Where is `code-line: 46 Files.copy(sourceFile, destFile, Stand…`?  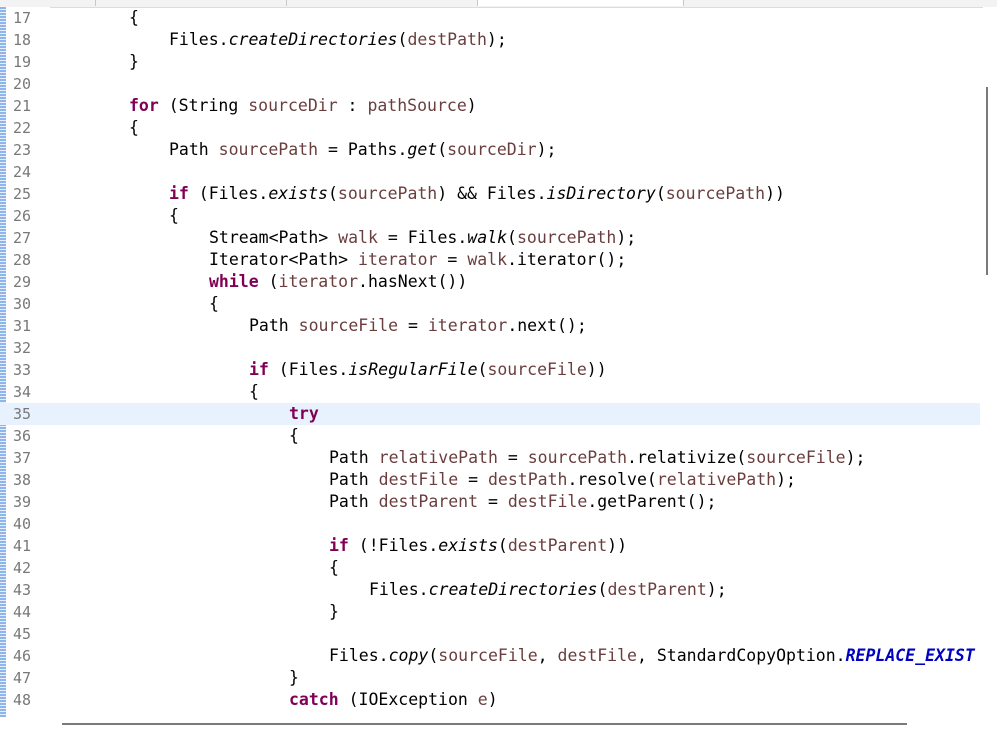 code-line: 46 Files.copy(sourceFile, destFile, Stand… is located at coordinates (490, 656).